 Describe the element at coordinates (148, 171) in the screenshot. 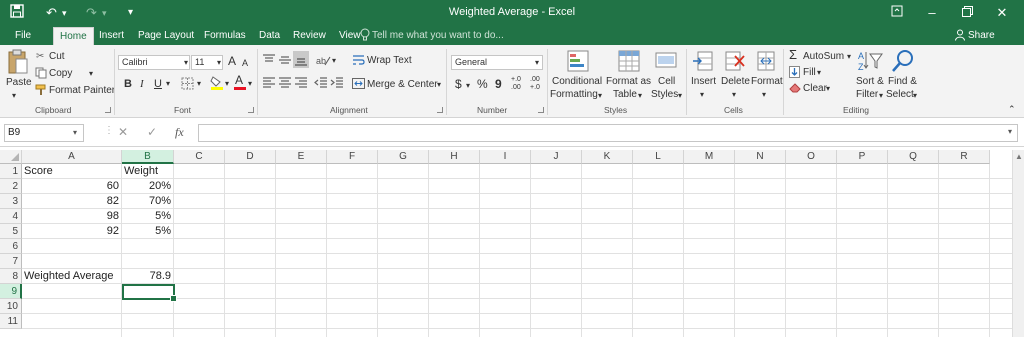

I see `cell-b1: Weight` at that location.